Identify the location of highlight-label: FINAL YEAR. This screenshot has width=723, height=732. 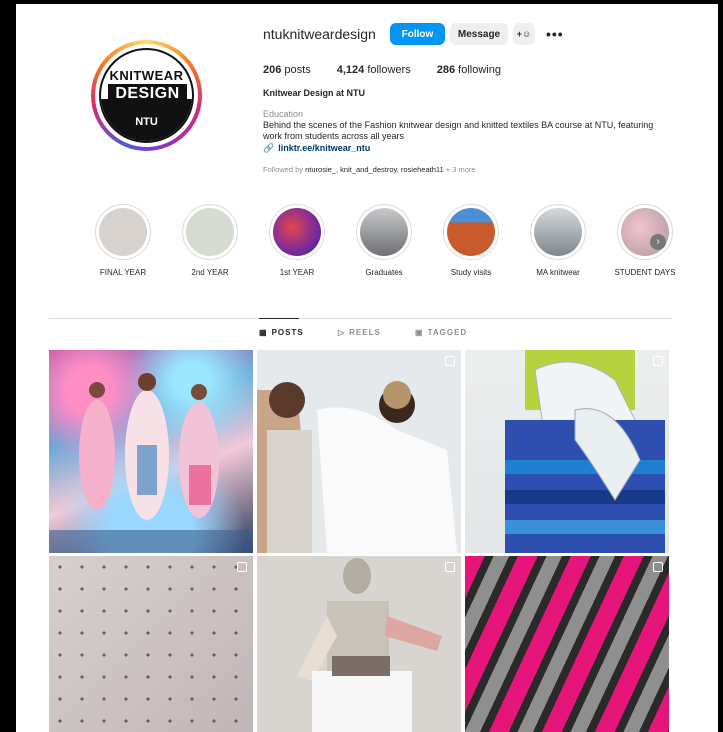
(123, 272).